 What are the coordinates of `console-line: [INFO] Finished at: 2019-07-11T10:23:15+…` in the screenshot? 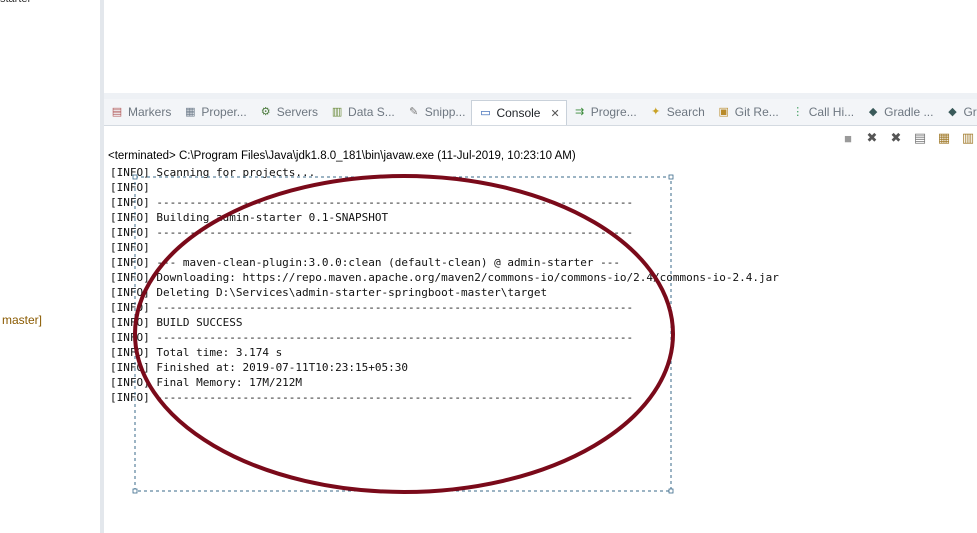 It's located at (259, 367).